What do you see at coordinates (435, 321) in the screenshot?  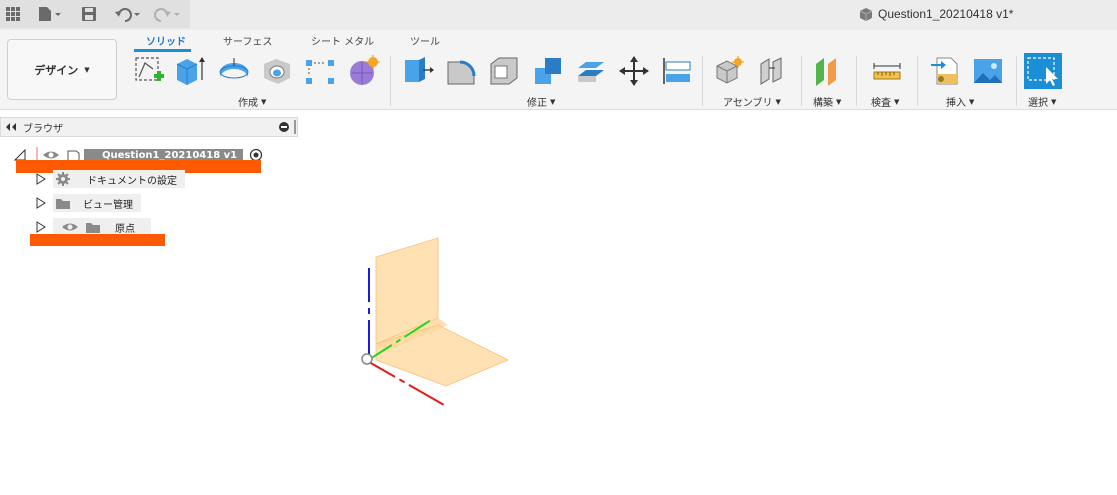 I see `origin-triad` at bounding box center [435, 321].